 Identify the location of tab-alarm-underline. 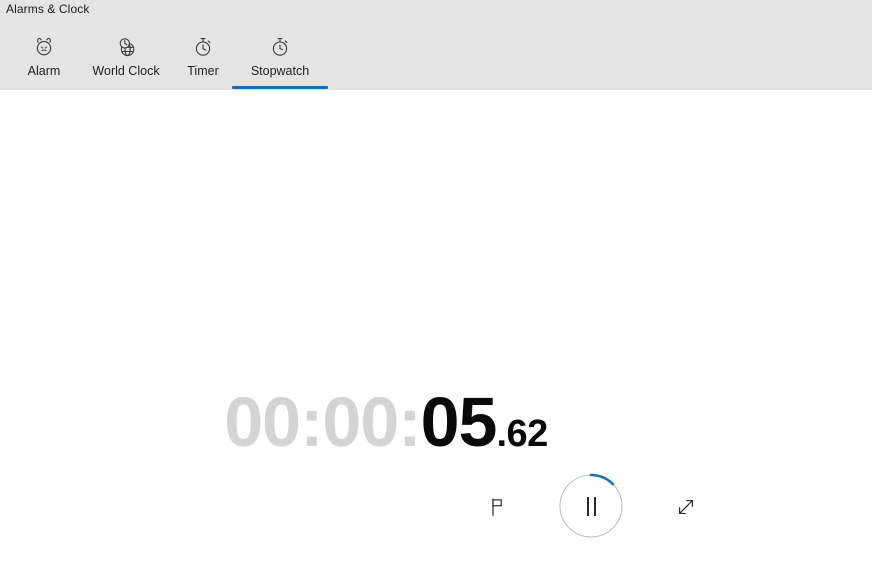
(44, 87).